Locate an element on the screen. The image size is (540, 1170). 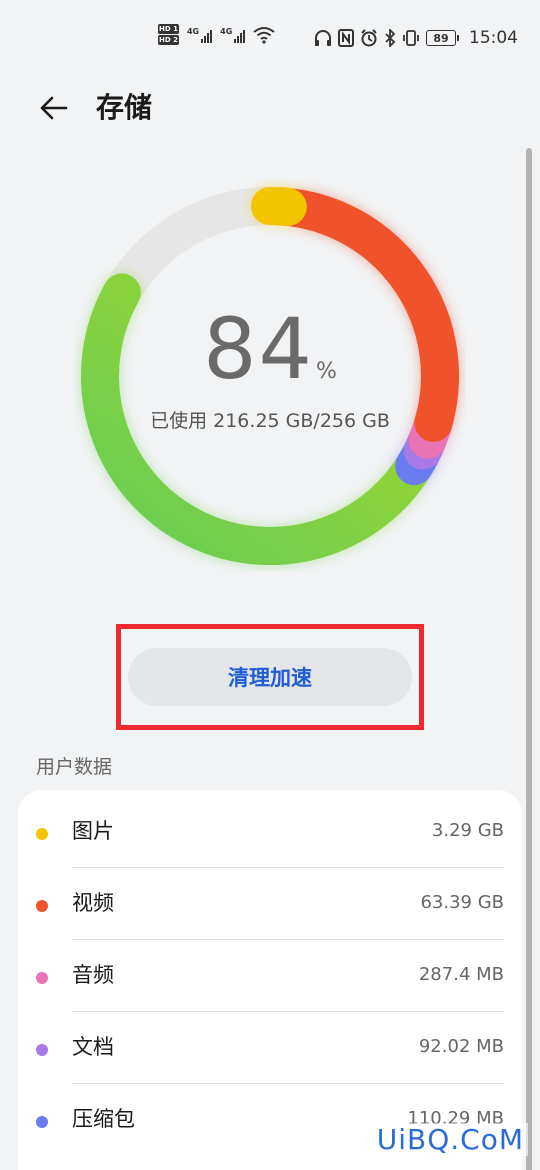
status-bar: HD 1 HD 2 4G 4G 89 15:04 is located at coordinates (270, 40).